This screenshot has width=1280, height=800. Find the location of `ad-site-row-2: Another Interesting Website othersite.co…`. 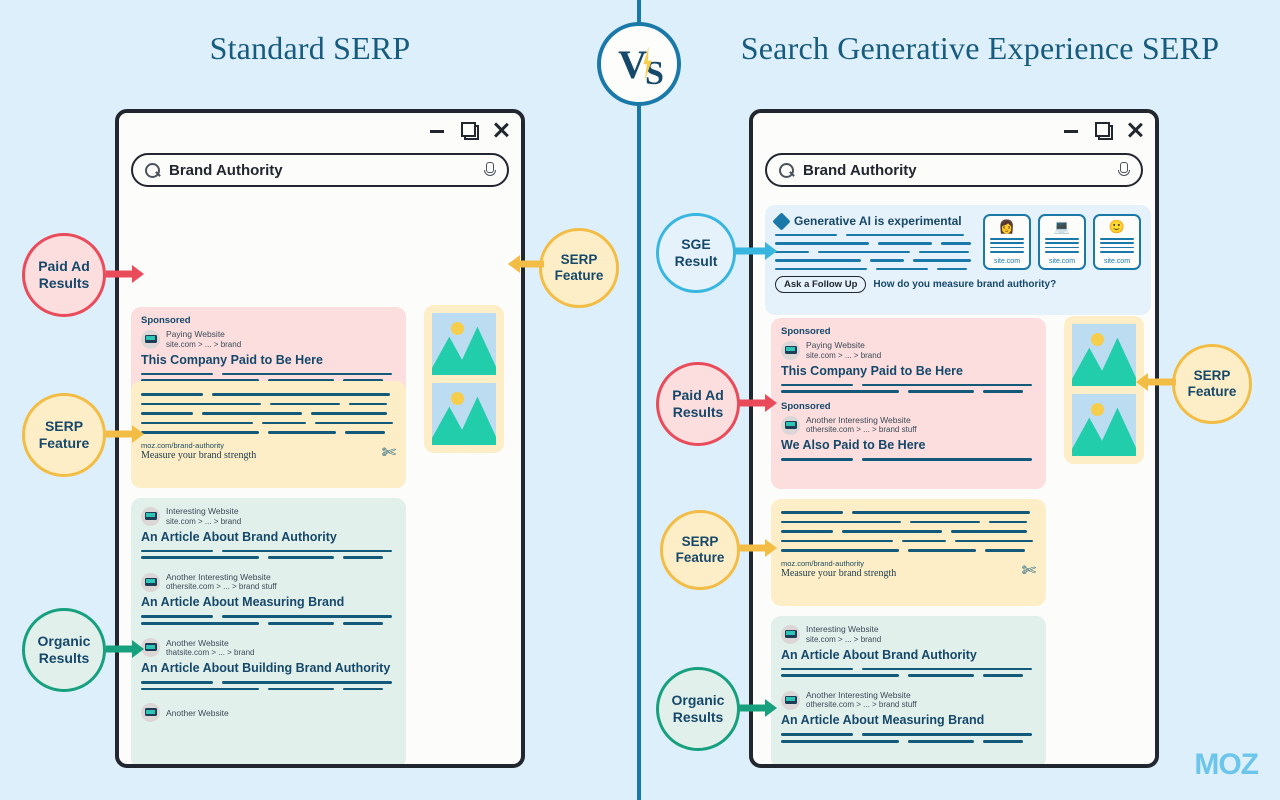

ad-site-row-2: Another Interesting Website othersite.co… is located at coordinates (908, 425).